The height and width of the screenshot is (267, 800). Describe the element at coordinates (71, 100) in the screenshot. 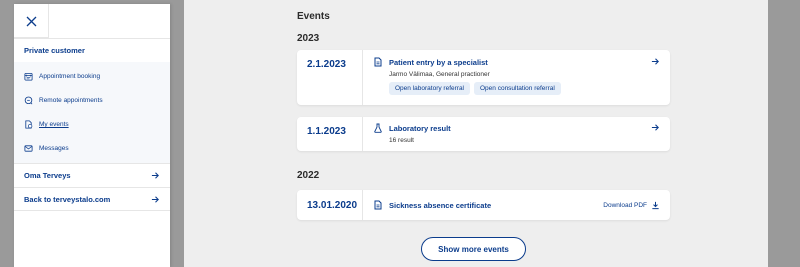

I see `sidebar-item-label: Remote appointments` at that location.